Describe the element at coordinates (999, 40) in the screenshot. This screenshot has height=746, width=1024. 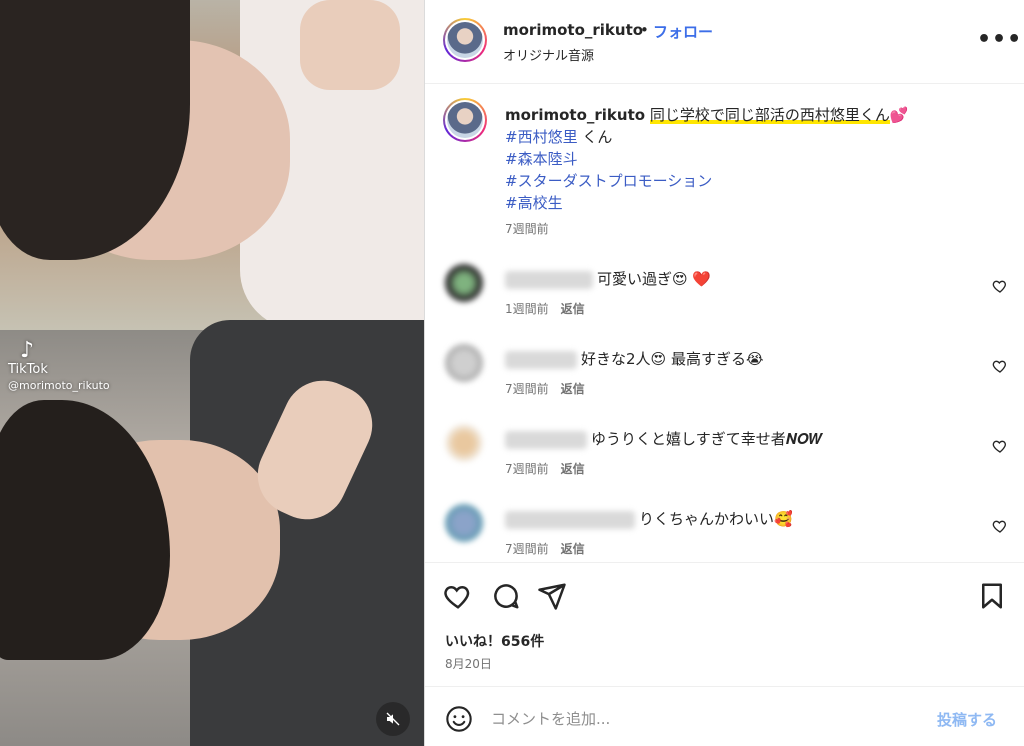
I see `more-options-icon: •••` at that location.